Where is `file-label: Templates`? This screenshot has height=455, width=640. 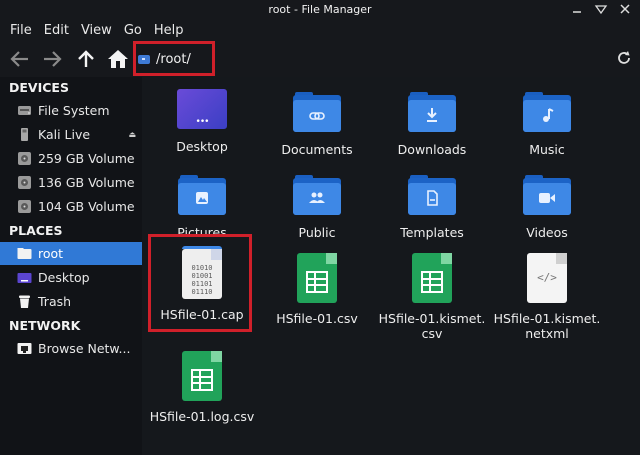
file-label: Templates is located at coordinates (432, 232).